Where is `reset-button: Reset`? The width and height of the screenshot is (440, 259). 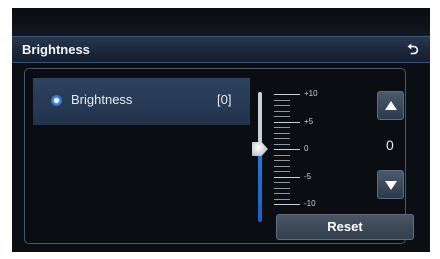 reset-button: Reset is located at coordinates (345, 227).